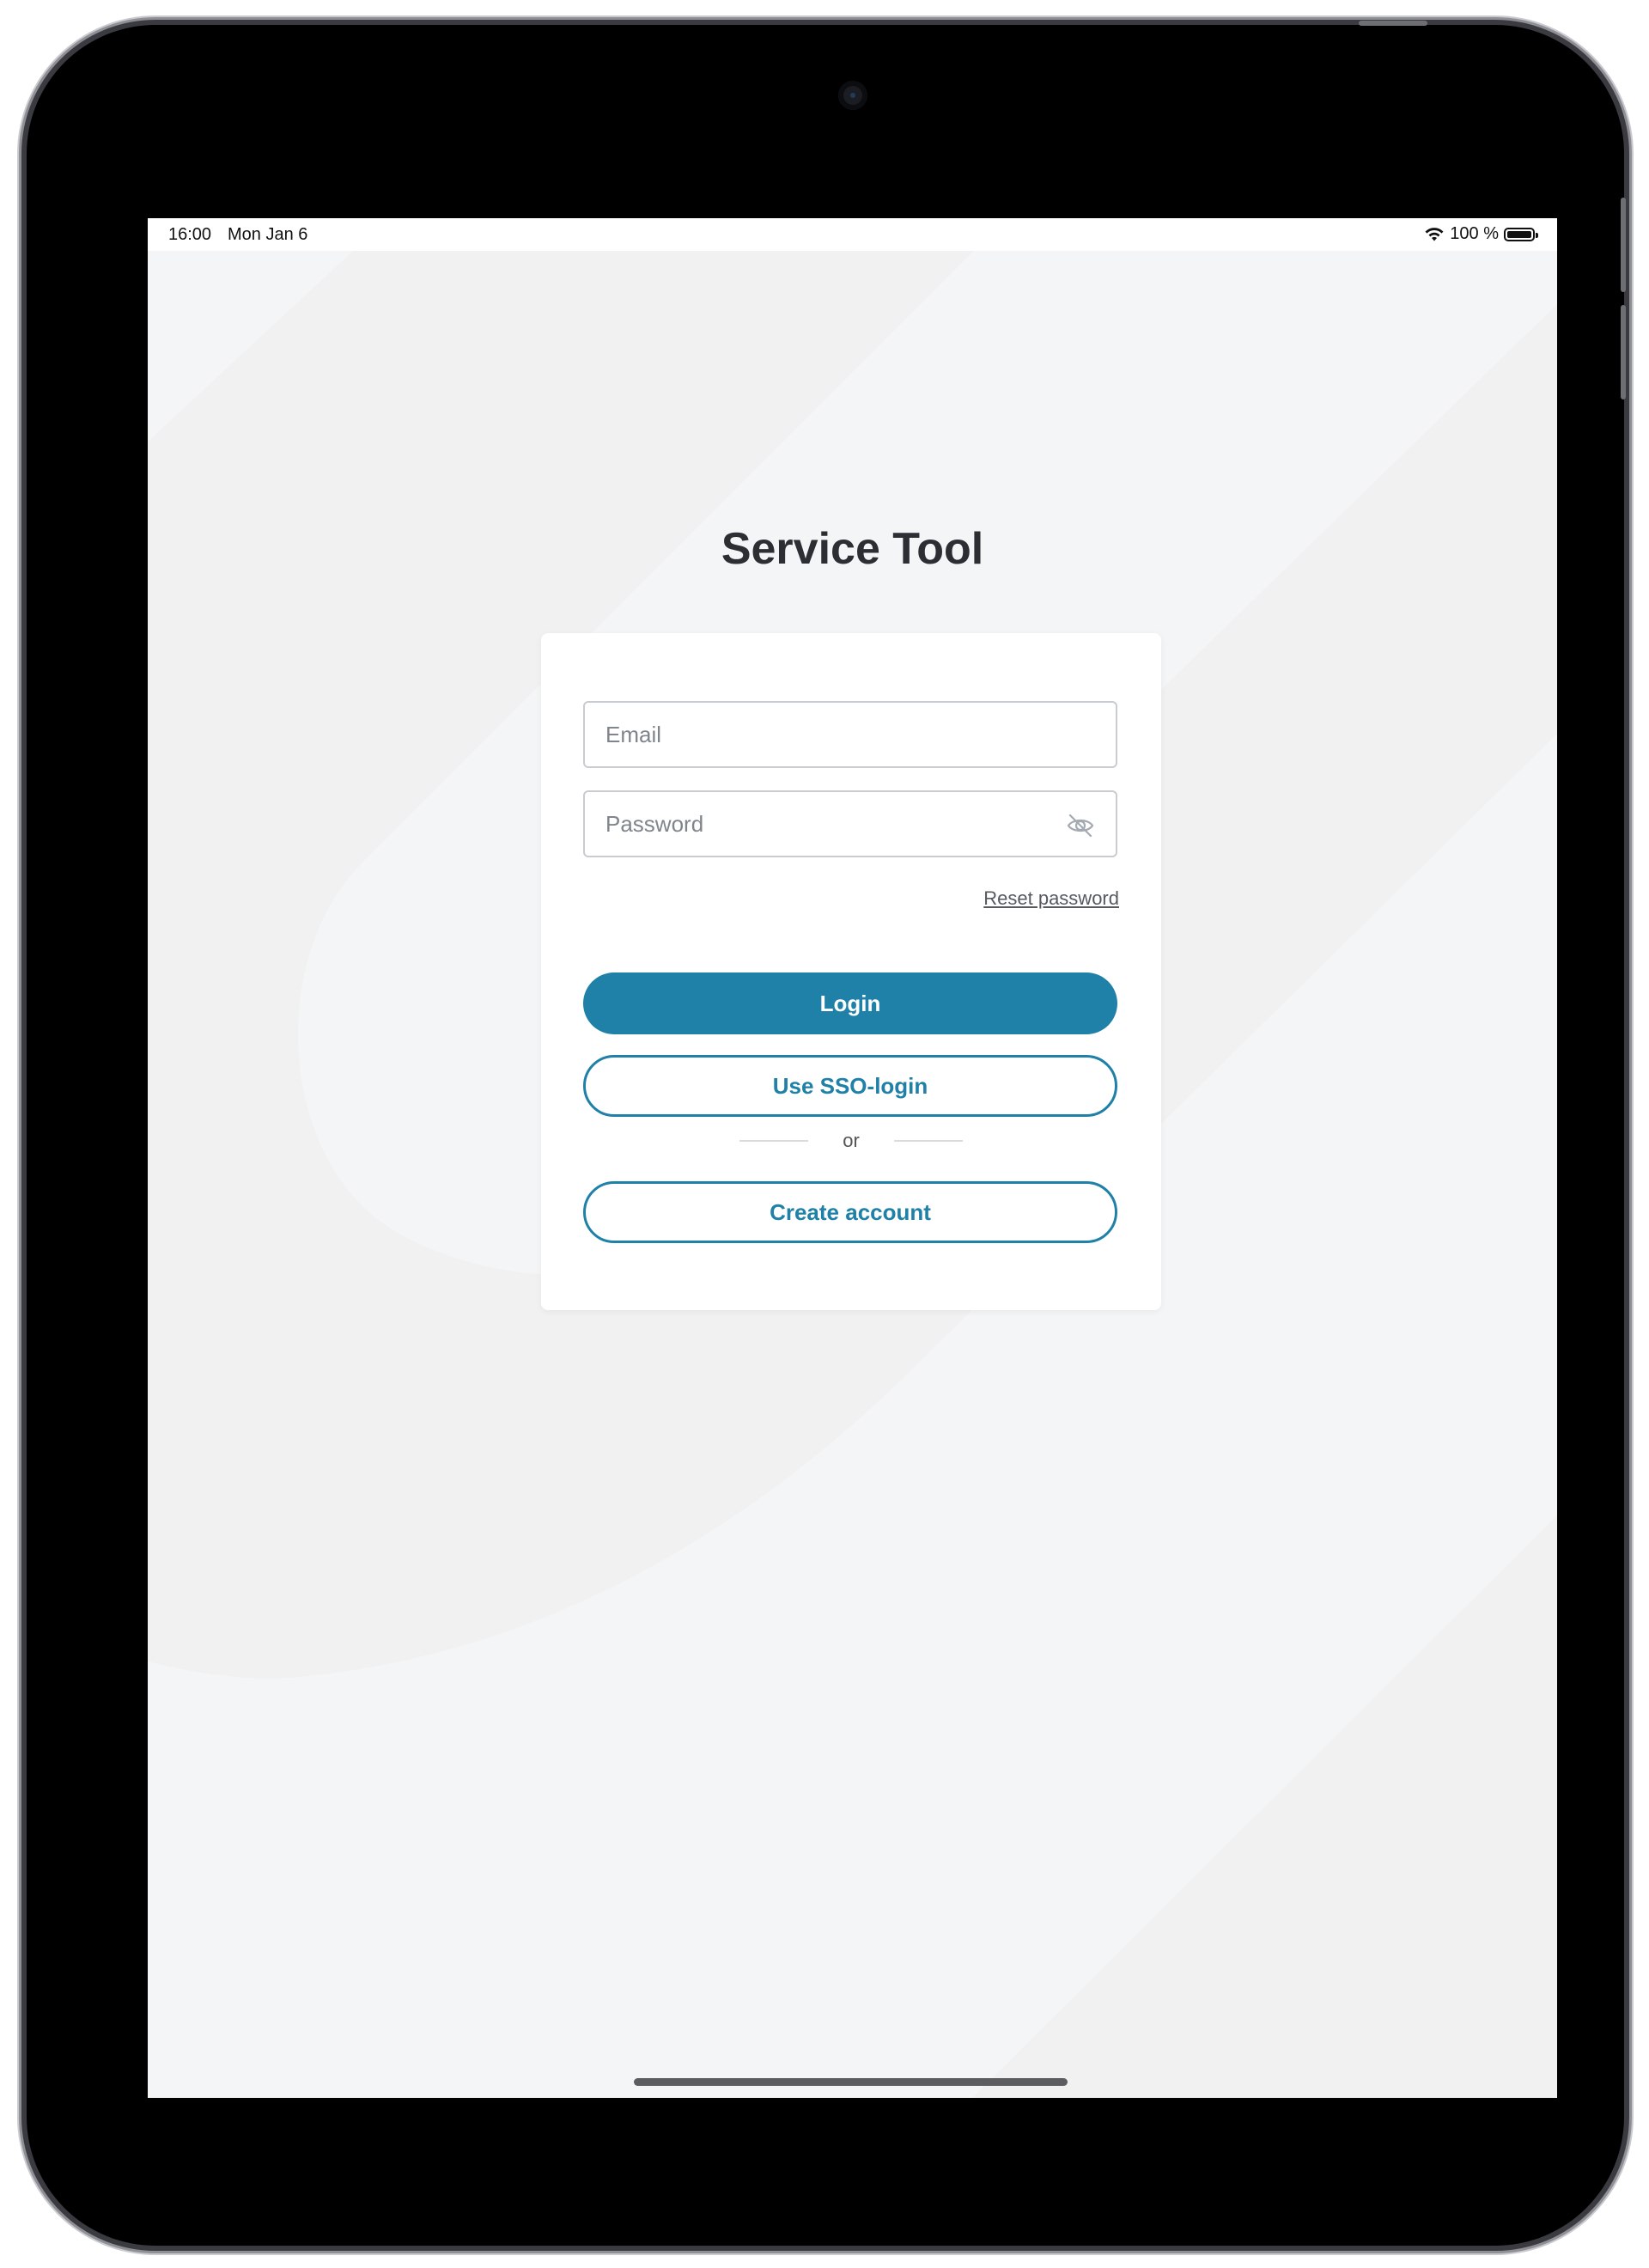  I want to click on divider-text: or, so click(852, 1140).